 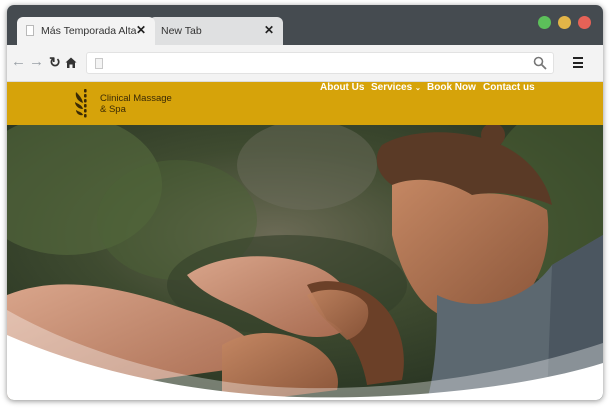 I want to click on close-window-button, so click(x=584, y=22).